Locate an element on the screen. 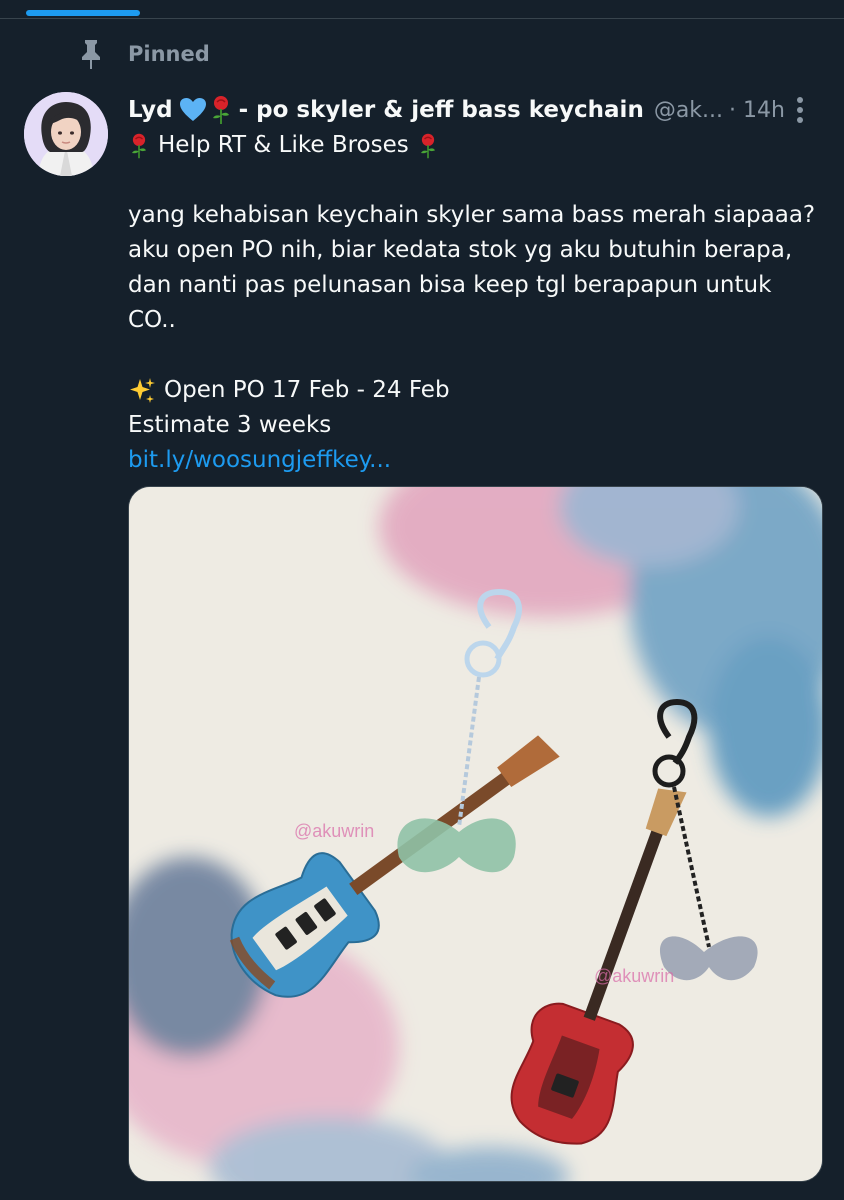 This screenshot has width=844, height=1200. open-po-text: Open PO 17 Feb - 24 Feb is located at coordinates (307, 390).